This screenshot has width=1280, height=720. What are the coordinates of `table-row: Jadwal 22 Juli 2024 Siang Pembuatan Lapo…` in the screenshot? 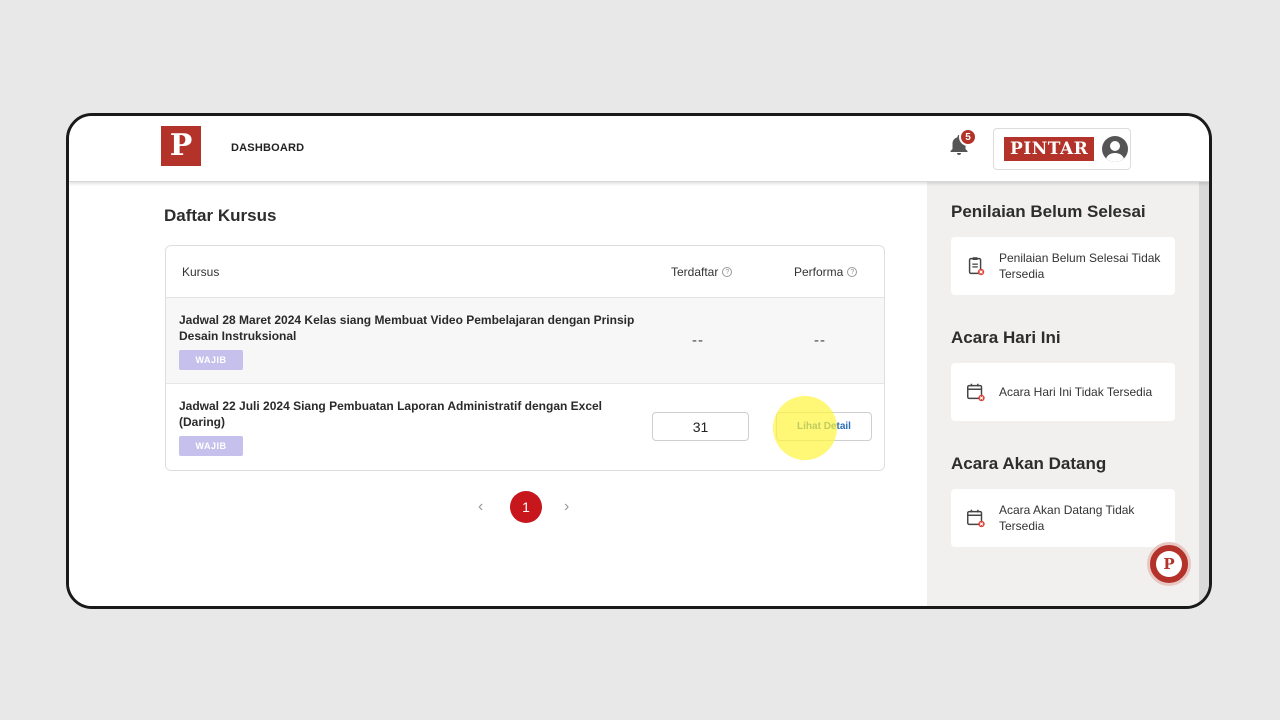 It's located at (525, 427).